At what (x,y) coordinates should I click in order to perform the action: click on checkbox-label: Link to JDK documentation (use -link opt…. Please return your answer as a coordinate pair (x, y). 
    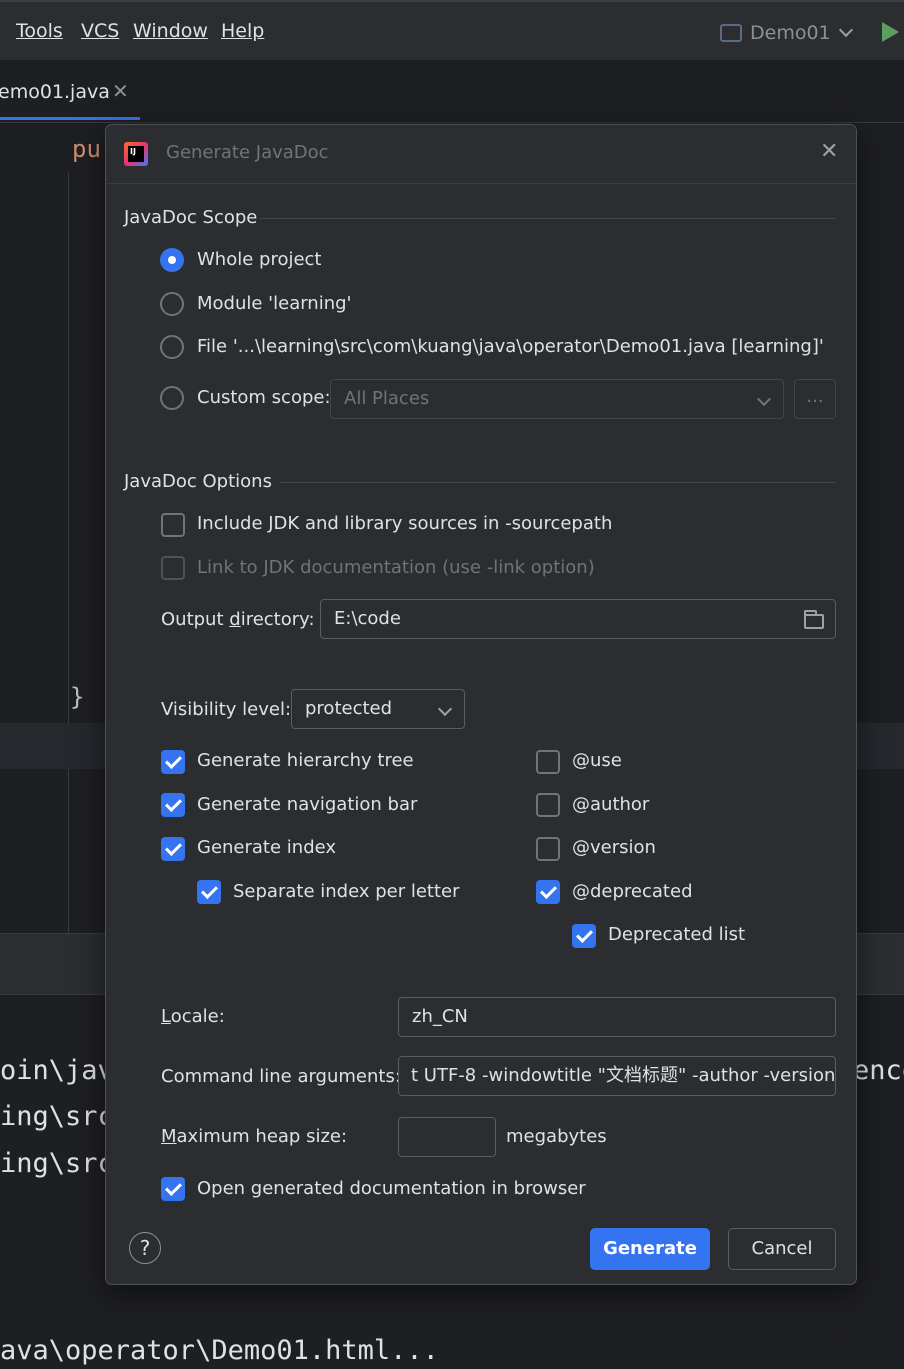
    Looking at the image, I should click on (396, 567).